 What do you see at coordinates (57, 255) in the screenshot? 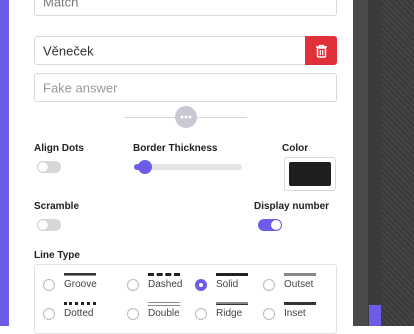
I see `line-type-label: Line Type` at bounding box center [57, 255].